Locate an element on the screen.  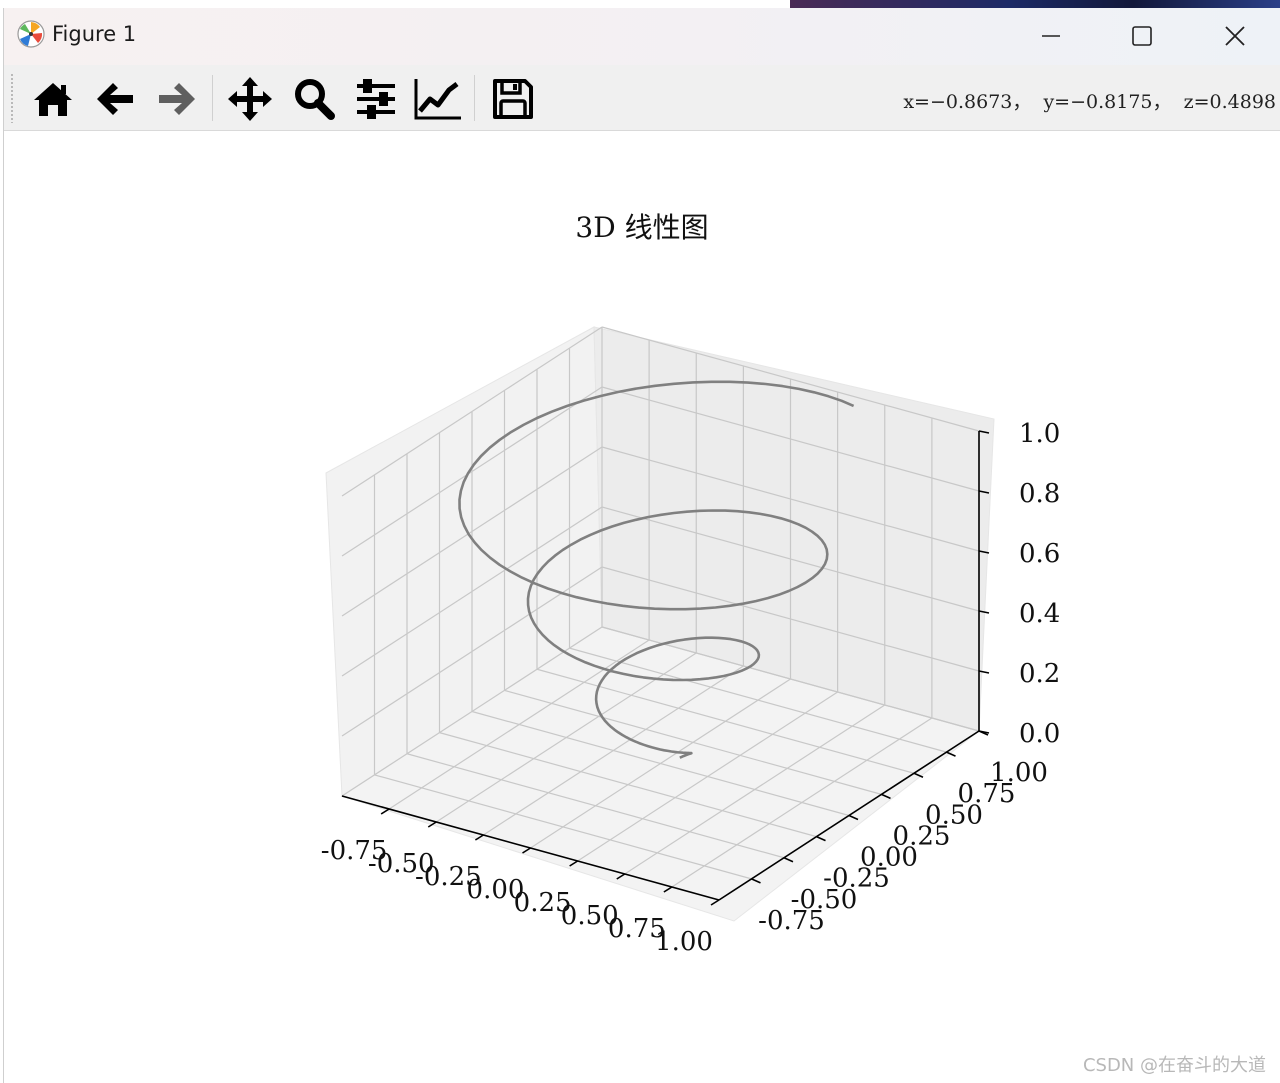
arrow-left-icon is located at coordinates (115, 99).